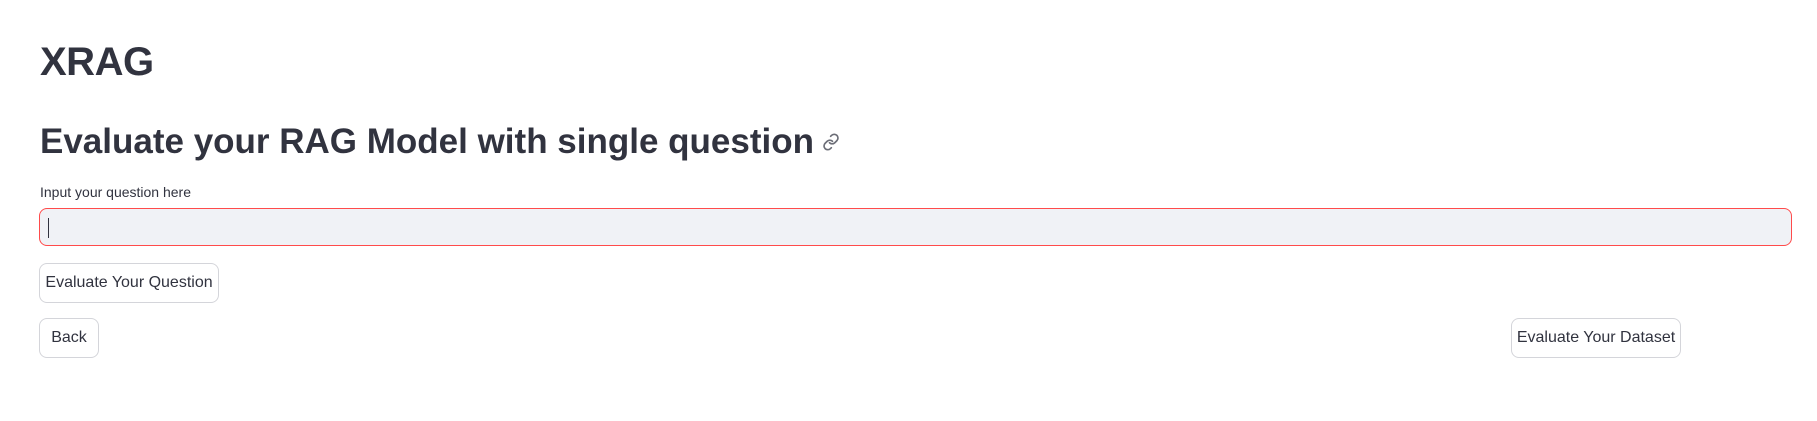 The width and height of the screenshot is (1817, 421). I want to click on question-input-container, so click(915, 227).